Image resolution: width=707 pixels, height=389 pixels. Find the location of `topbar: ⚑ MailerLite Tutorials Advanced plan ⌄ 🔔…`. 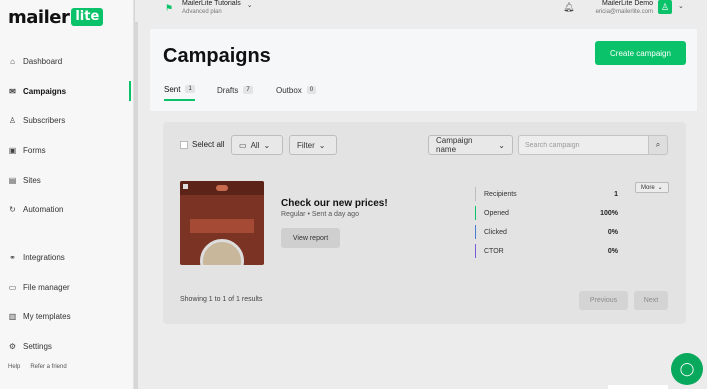

topbar: ⚑ MailerLite Tutorials Advanced plan ⌄ 🔔… is located at coordinates (421, 11).